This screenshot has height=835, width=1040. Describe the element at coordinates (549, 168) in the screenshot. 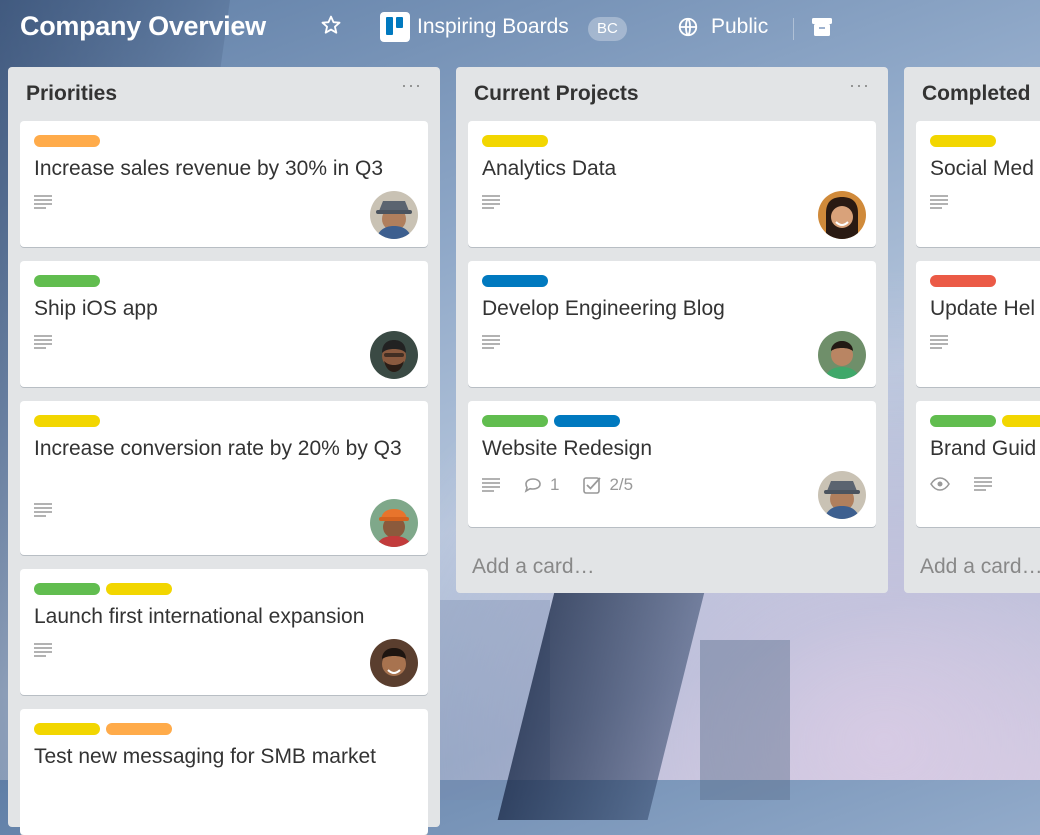

I see `card-title: Analytics Data` at that location.